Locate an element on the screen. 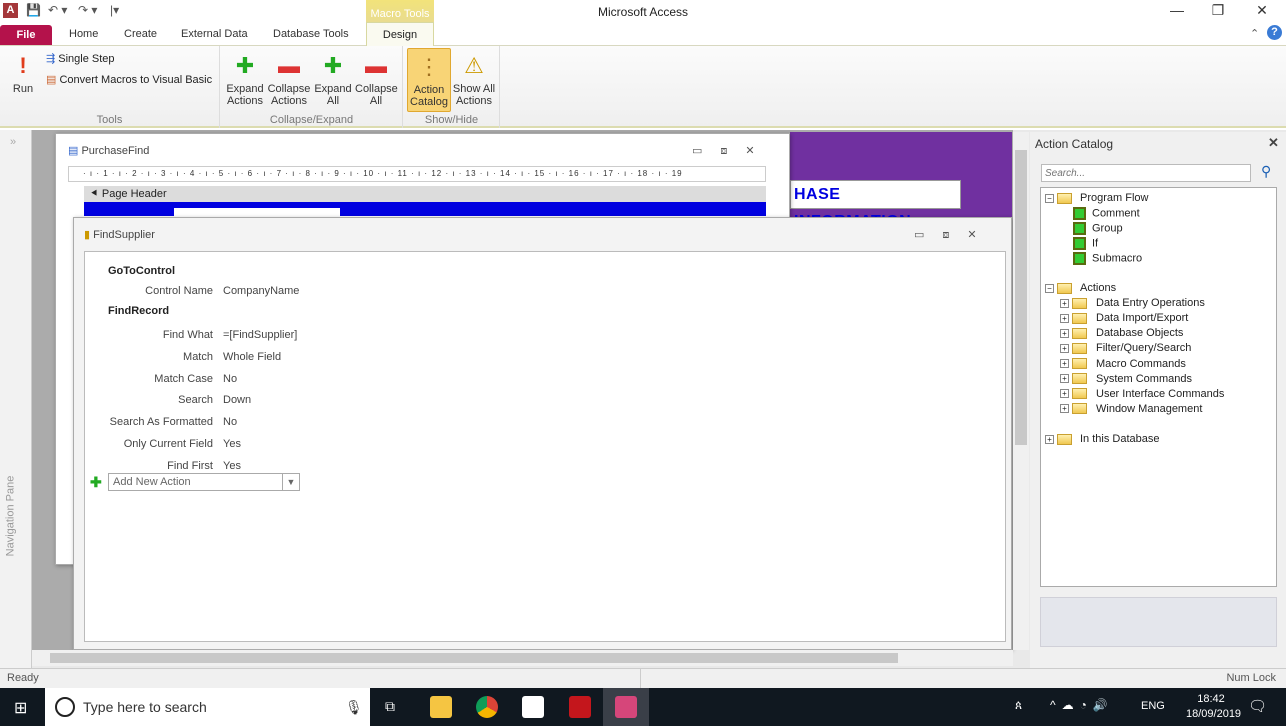 The width and height of the screenshot is (1286, 726). action-findrecord: FindRecord is located at coordinates (138, 311).